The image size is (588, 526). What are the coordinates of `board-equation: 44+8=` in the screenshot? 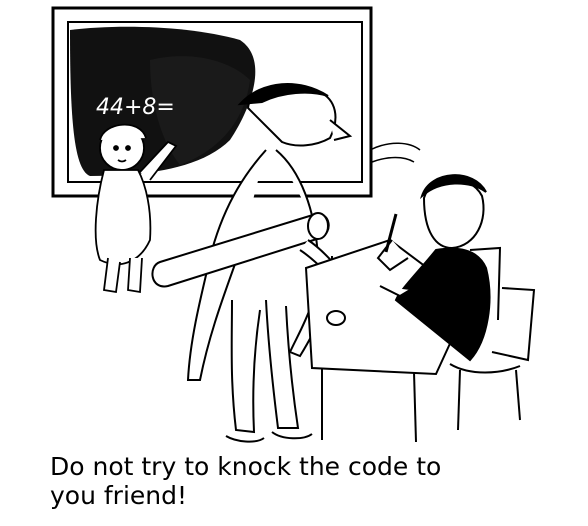 It's located at (135, 107).